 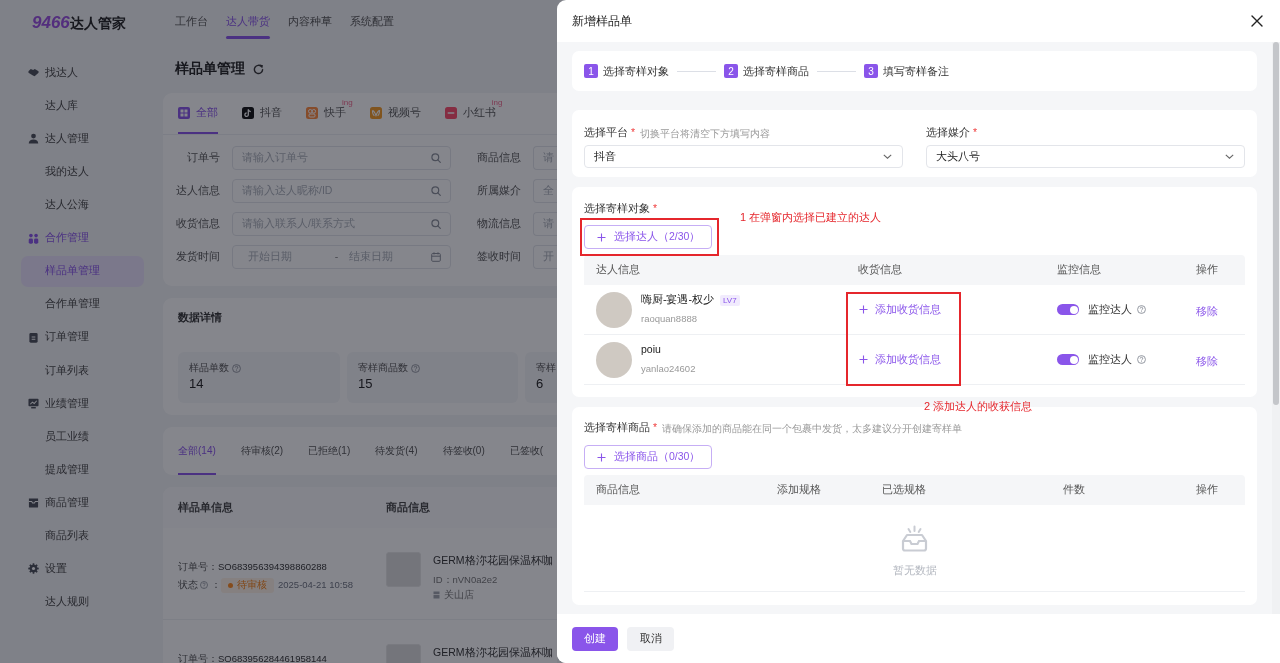 What do you see at coordinates (315, 584) in the screenshot?
I see `order-time: 2025-04-21 10:58` at bounding box center [315, 584].